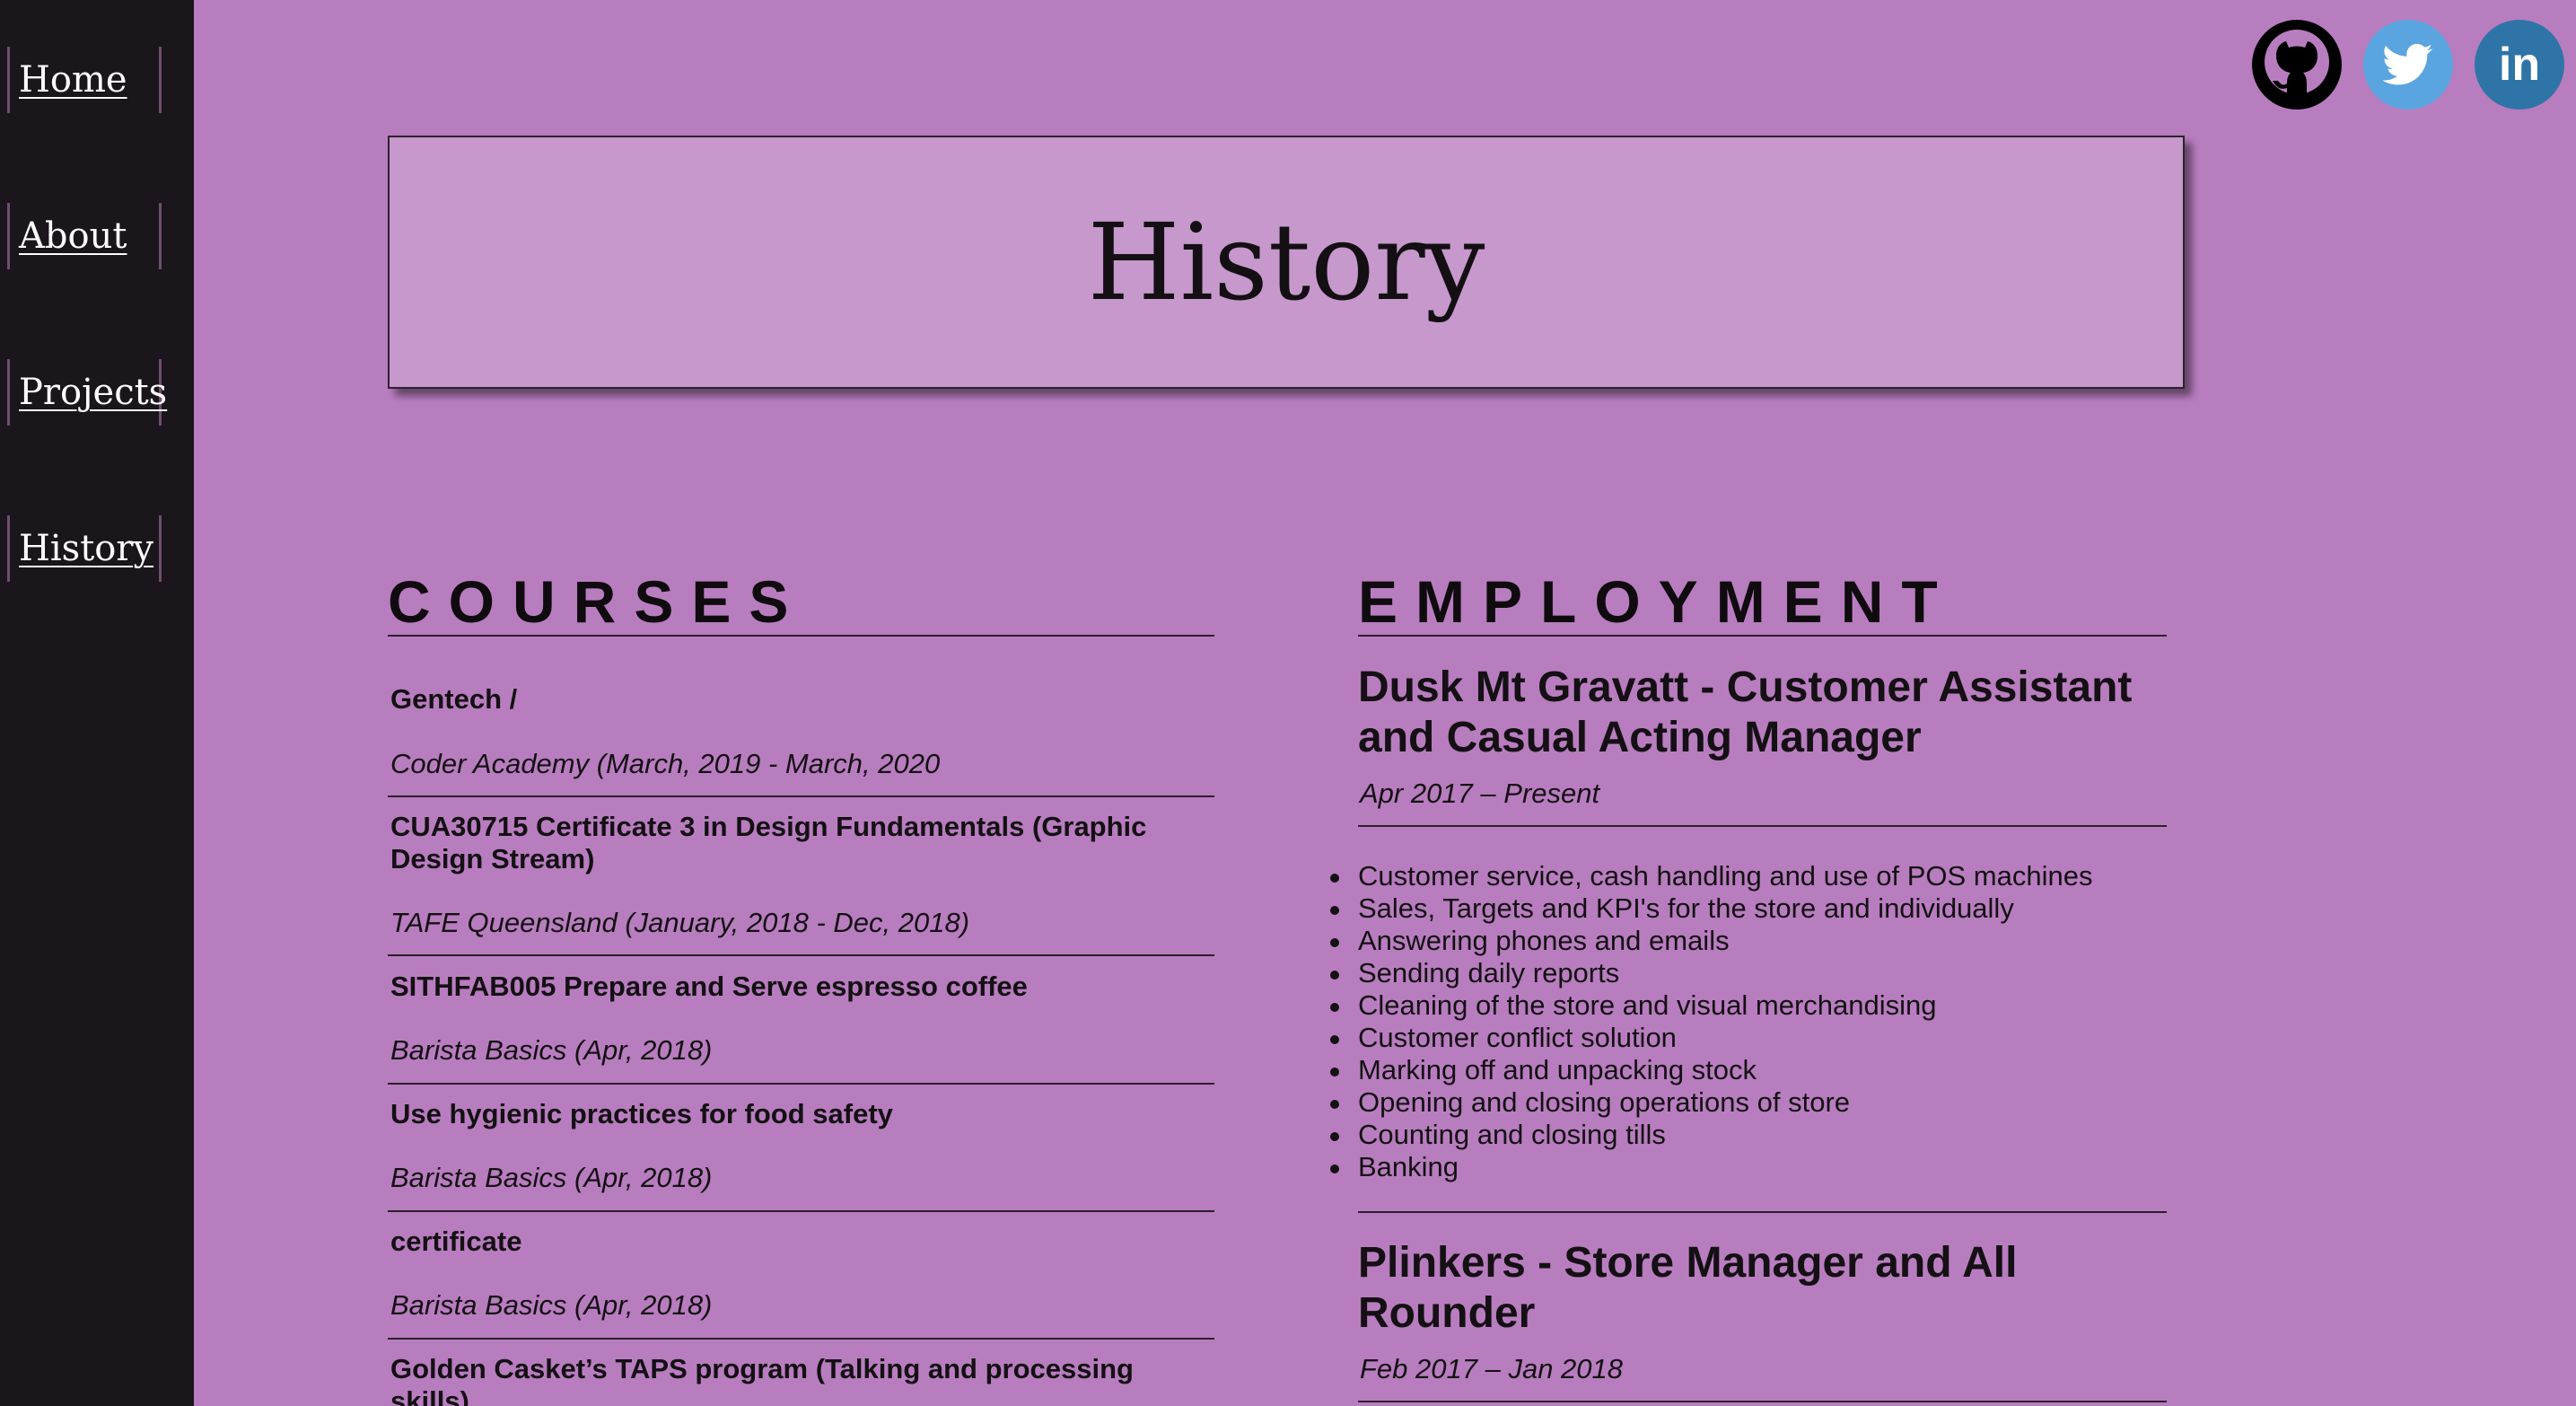 This screenshot has height=1406, width=2576. What do you see at coordinates (1710, 973) in the screenshot?
I see `list-item: Sending daily reports` at bounding box center [1710, 973].